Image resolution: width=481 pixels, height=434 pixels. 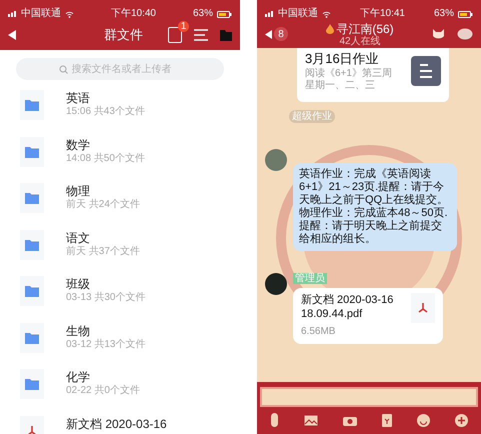 I want to click on status-time: 下午10:40, so click(x=133, y=14).